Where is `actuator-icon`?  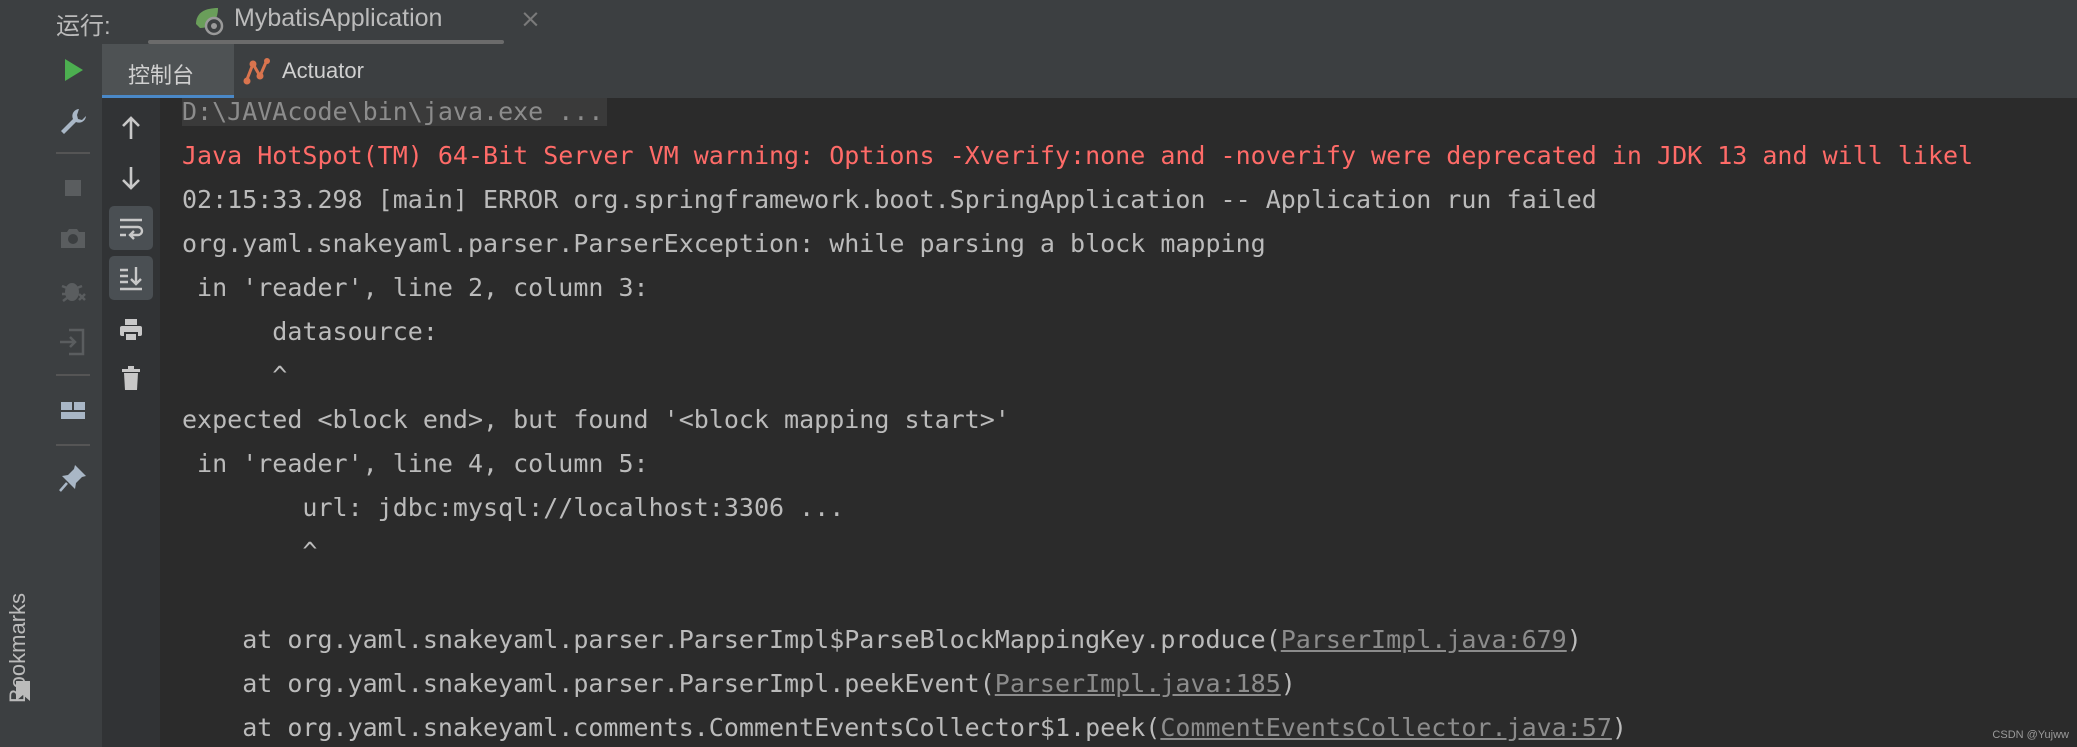
actuator-icon is located at coordinates (256, 71).